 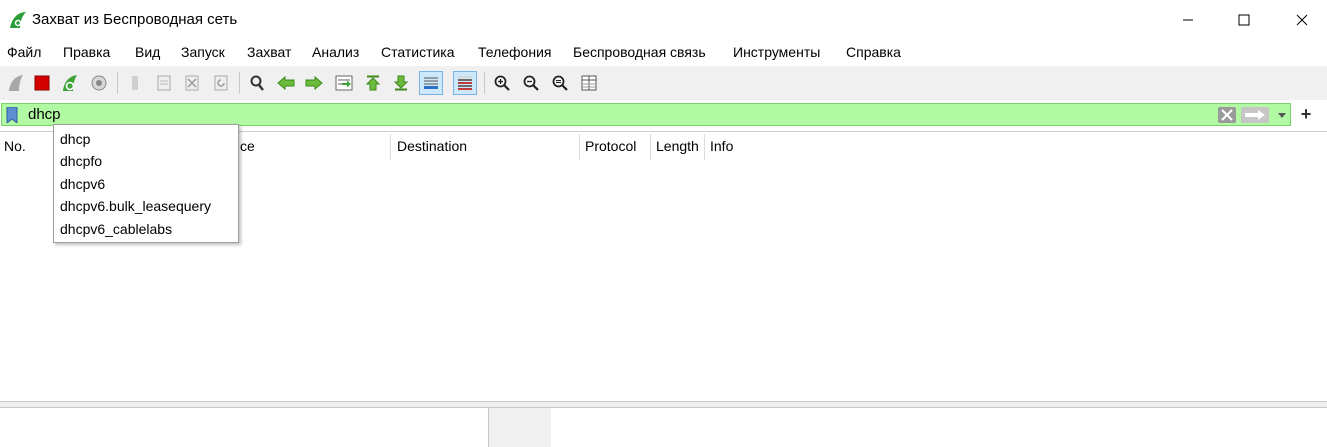 What do you see at coordinates (12, 115) in the screenshot?
I see `bookmark-icon` at bounding box center [12, 115].